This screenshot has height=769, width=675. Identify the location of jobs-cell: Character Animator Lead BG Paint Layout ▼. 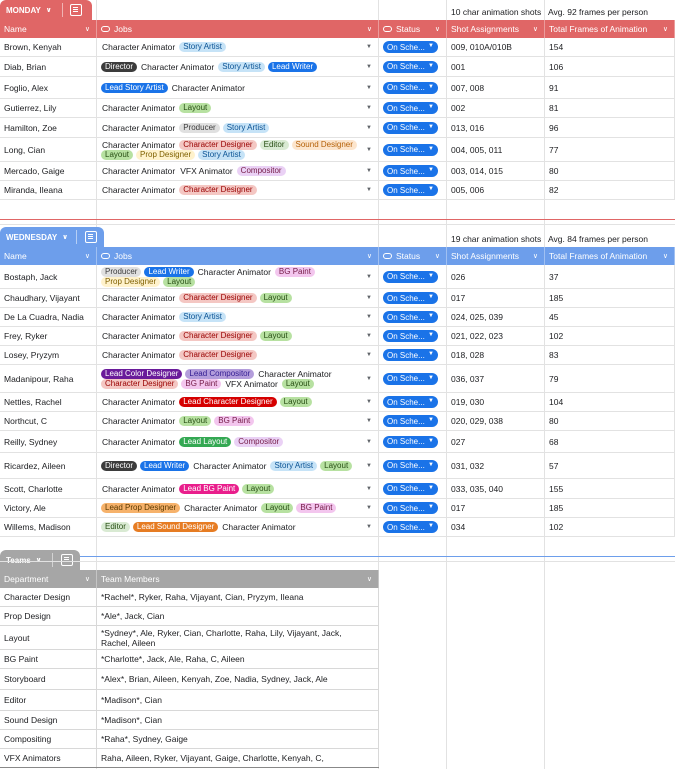
(238, 488).